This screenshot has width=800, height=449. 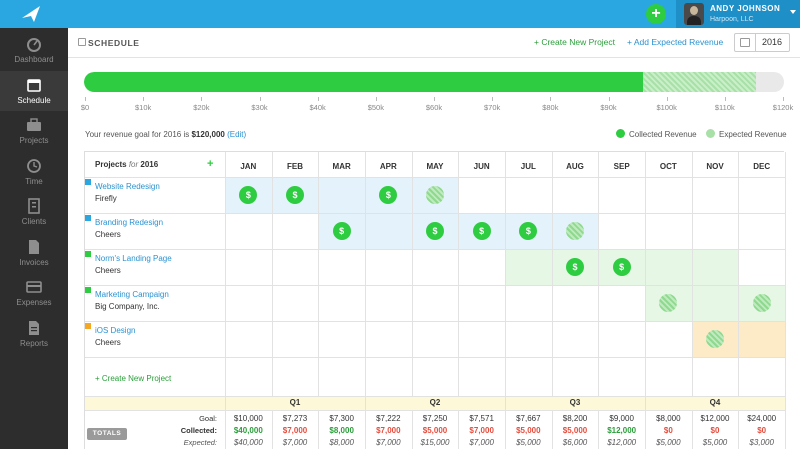 What do you see at coordinates (115, 330) in the screenshot?
I see `project-name-link: iOS Design` at bounding box center [115, 330].